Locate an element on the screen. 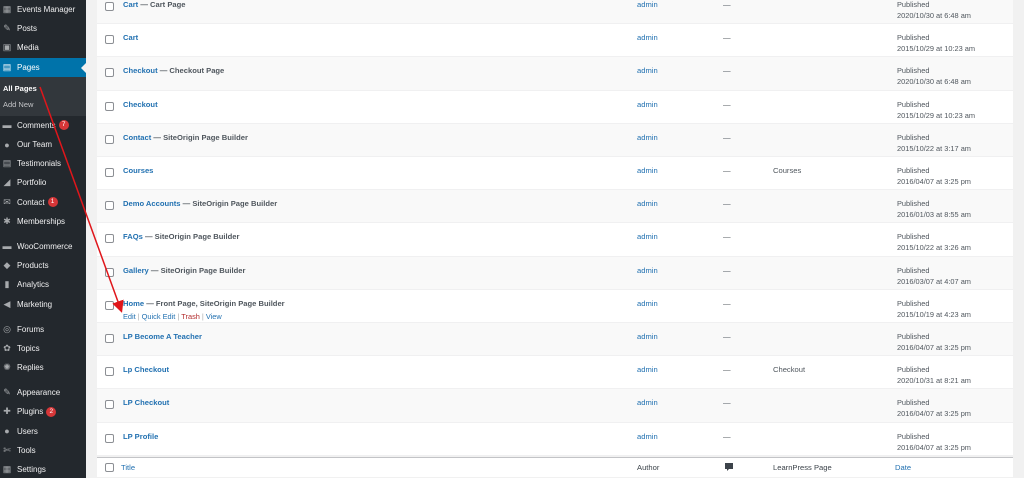 The height and width of the screenshot is (478, 1024). trash-link: Trash is located at coordinates (190, 316).